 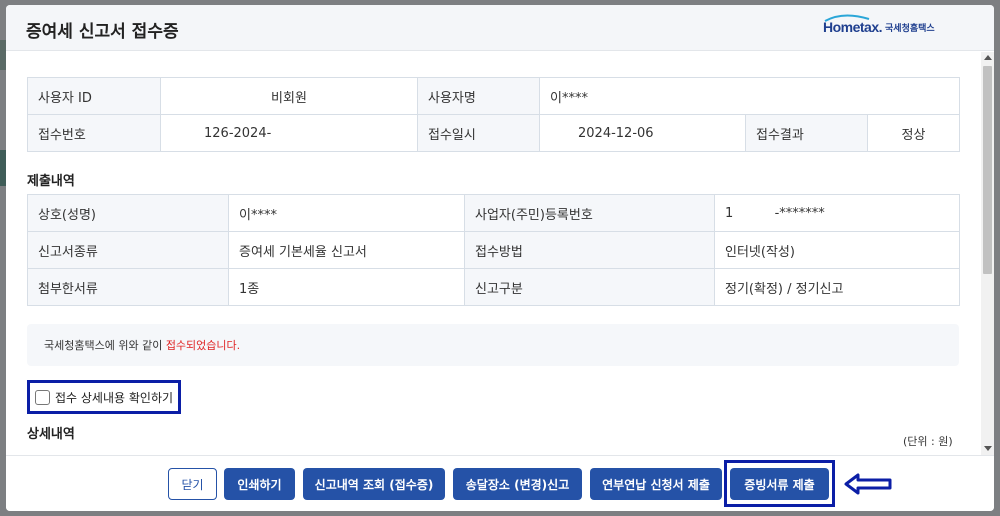 I want to click on scroll-down-icon, so click(x=988, y=448).